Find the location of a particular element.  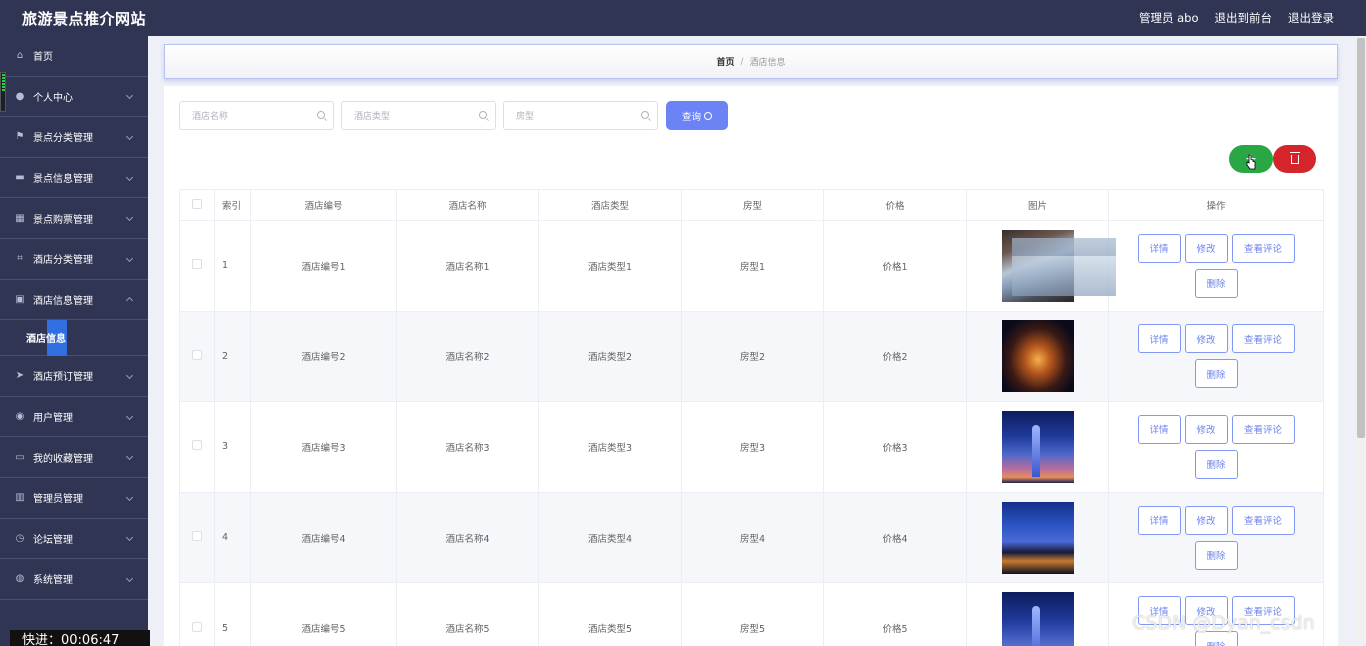

sidebar-item-tickets: ▦ 景点购票管理 is located at coordinates (74, 218).